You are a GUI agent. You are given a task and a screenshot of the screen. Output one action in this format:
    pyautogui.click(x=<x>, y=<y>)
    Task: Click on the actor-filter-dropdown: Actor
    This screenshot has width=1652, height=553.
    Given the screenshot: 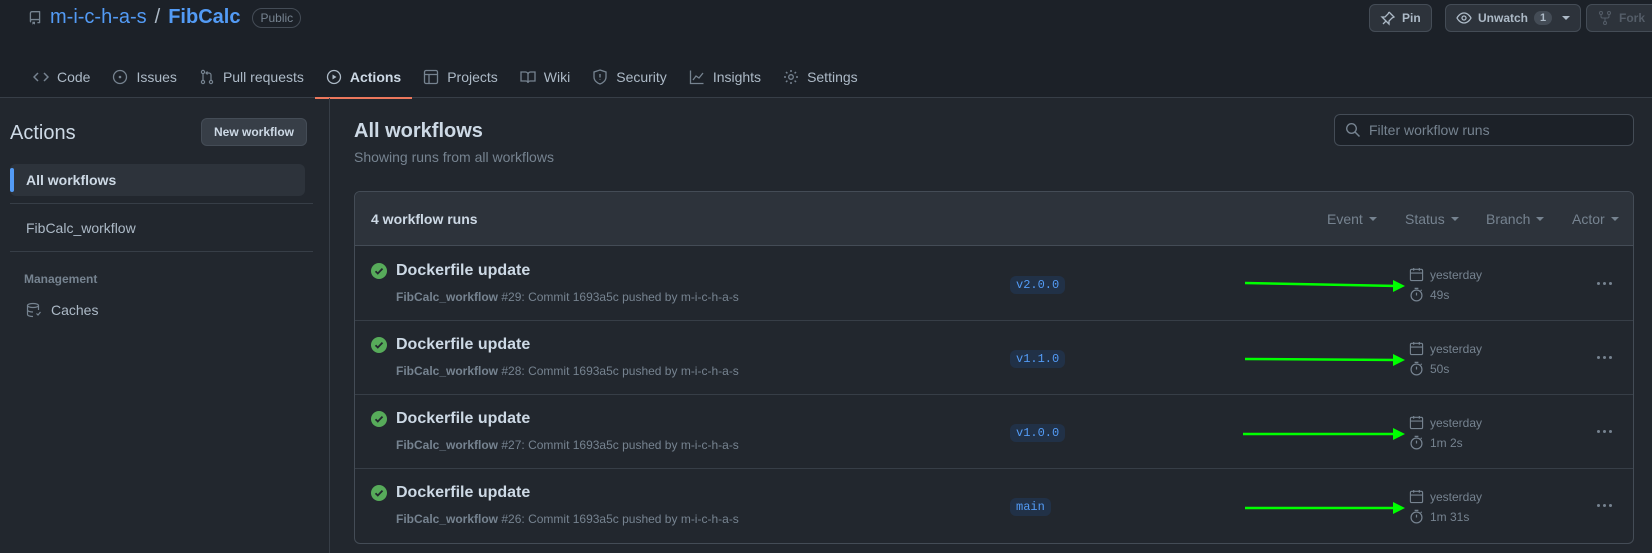 What is the action you would take?
    pyautogui.click(x=1595, y=219)
    